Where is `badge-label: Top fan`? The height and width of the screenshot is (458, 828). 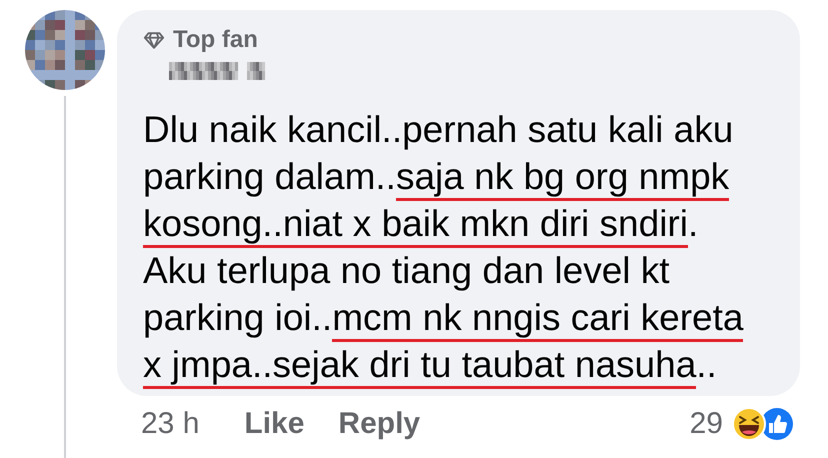 badge-label: Top fan is located at coordinates (215, 40).